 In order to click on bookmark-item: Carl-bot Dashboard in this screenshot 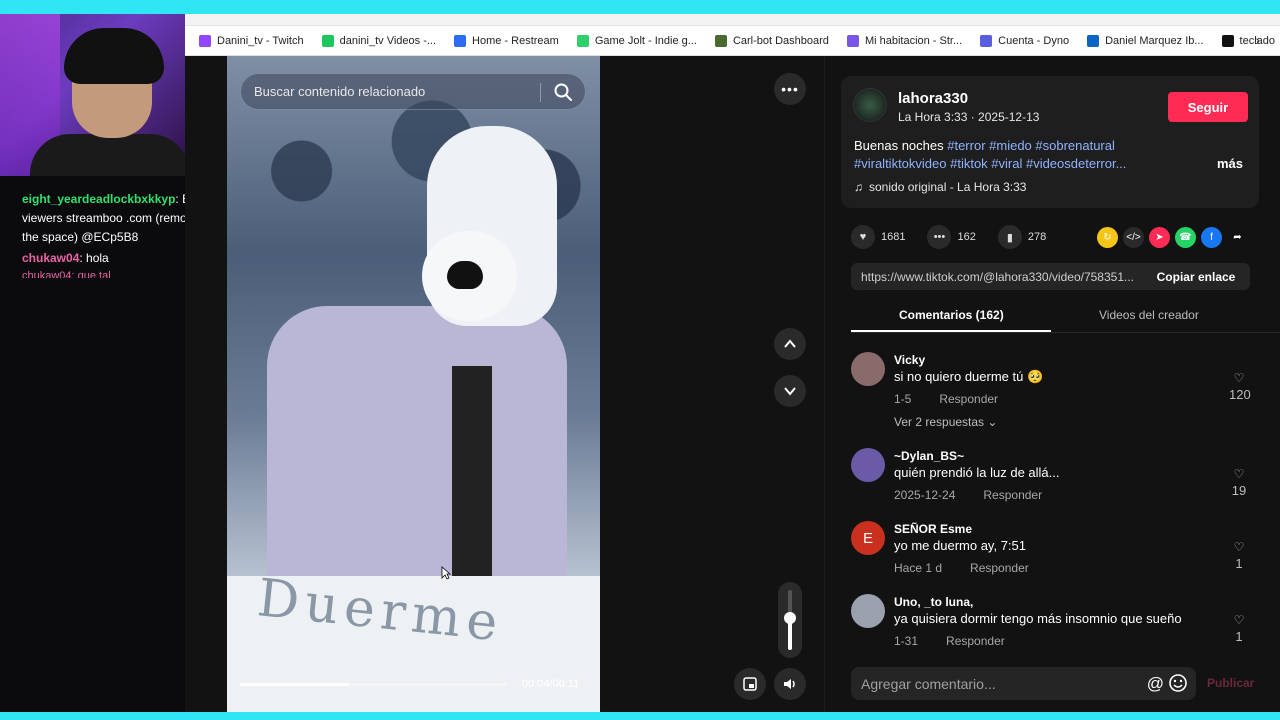, I will do `click(772, 40)`.